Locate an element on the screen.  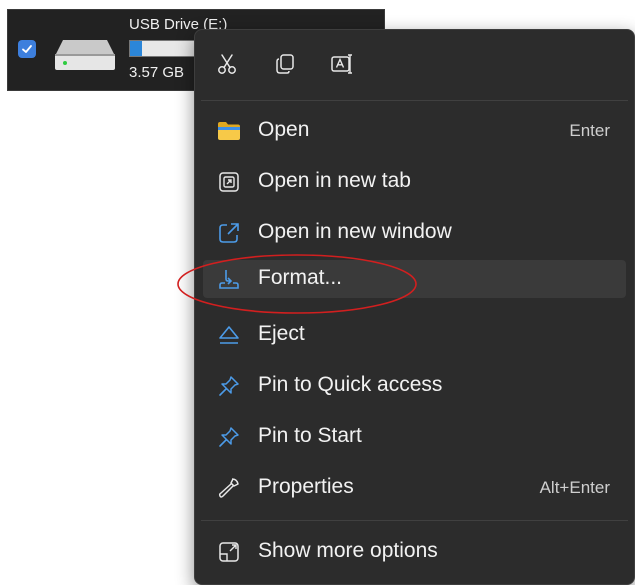
folder-icon is located at coordinates (229, 131).